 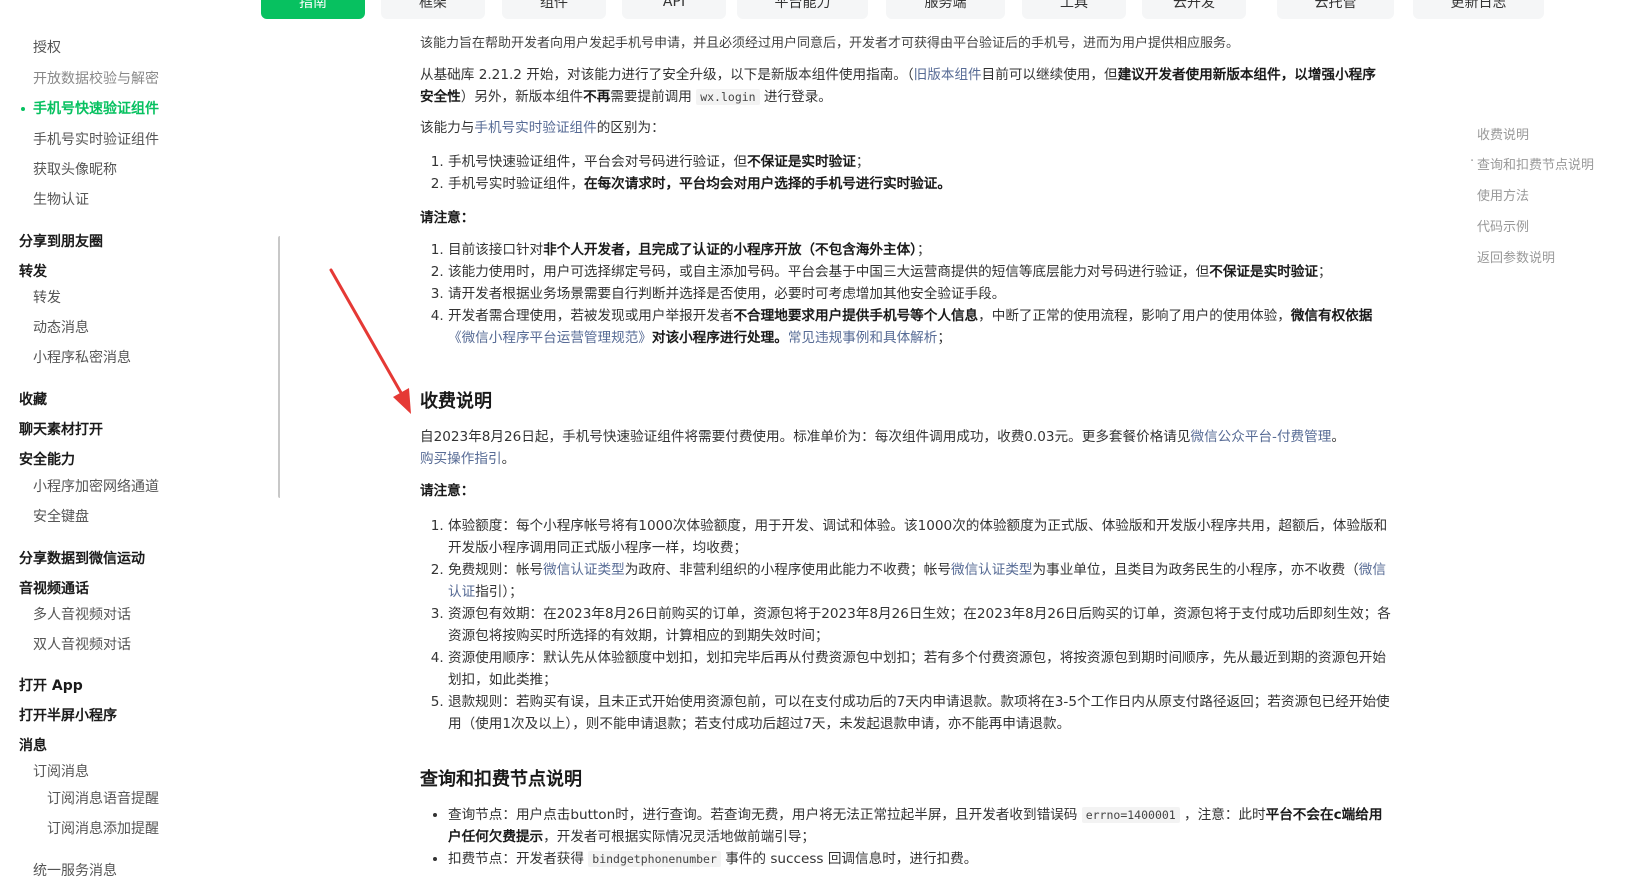 What do you see at coordinates (550, 338) in the screenshot?
I see `ops-rules-link: 《微信小程序平台运营管理规范》` at bounding box center [550, 338].